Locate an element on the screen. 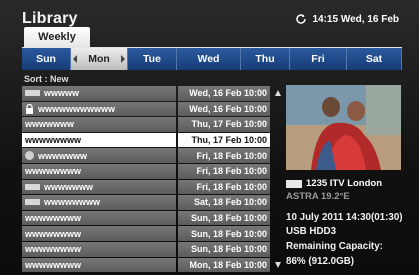  day-label: Fri is located at coordinates (318, 59).